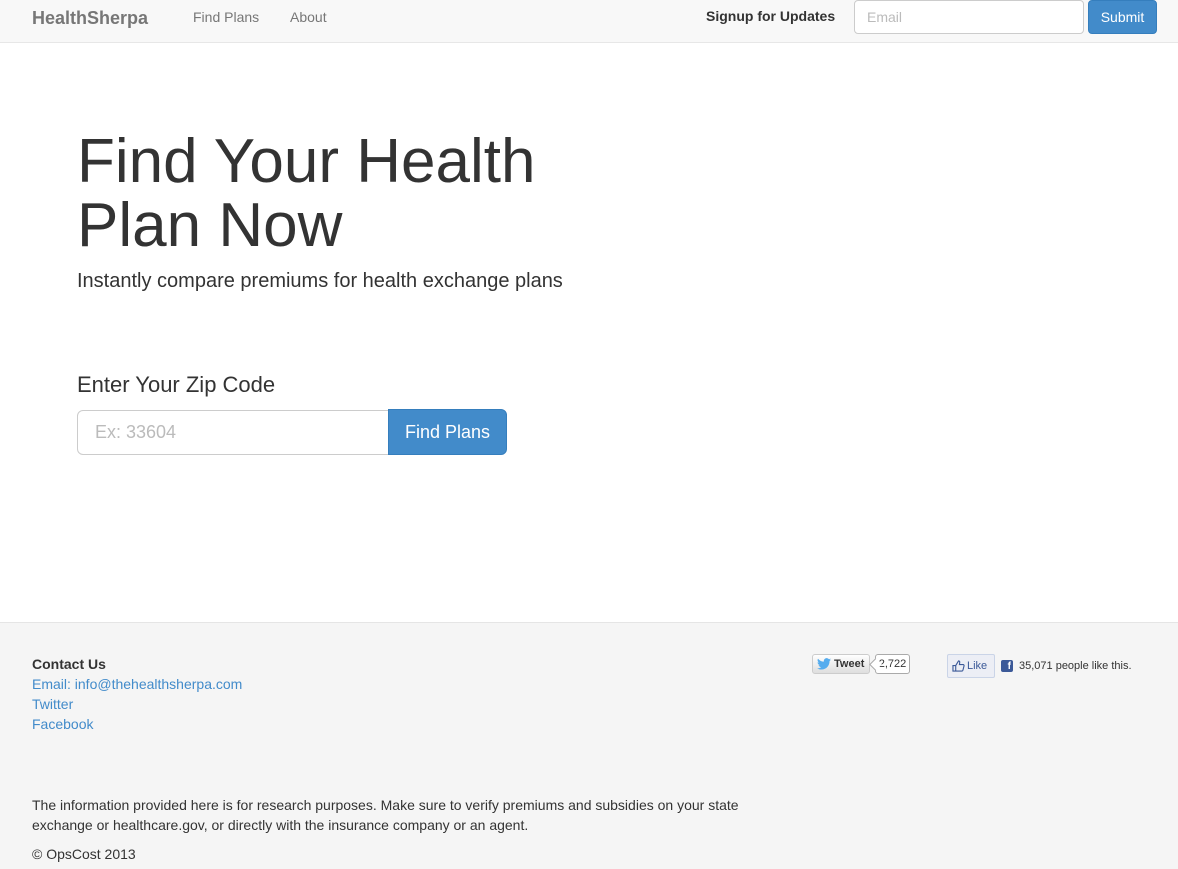 The image size is (1178, 869). What do you see at coordinates (308, 17) in the screenshot?
I see `nav-about: About` at bounding box center [308, 17].